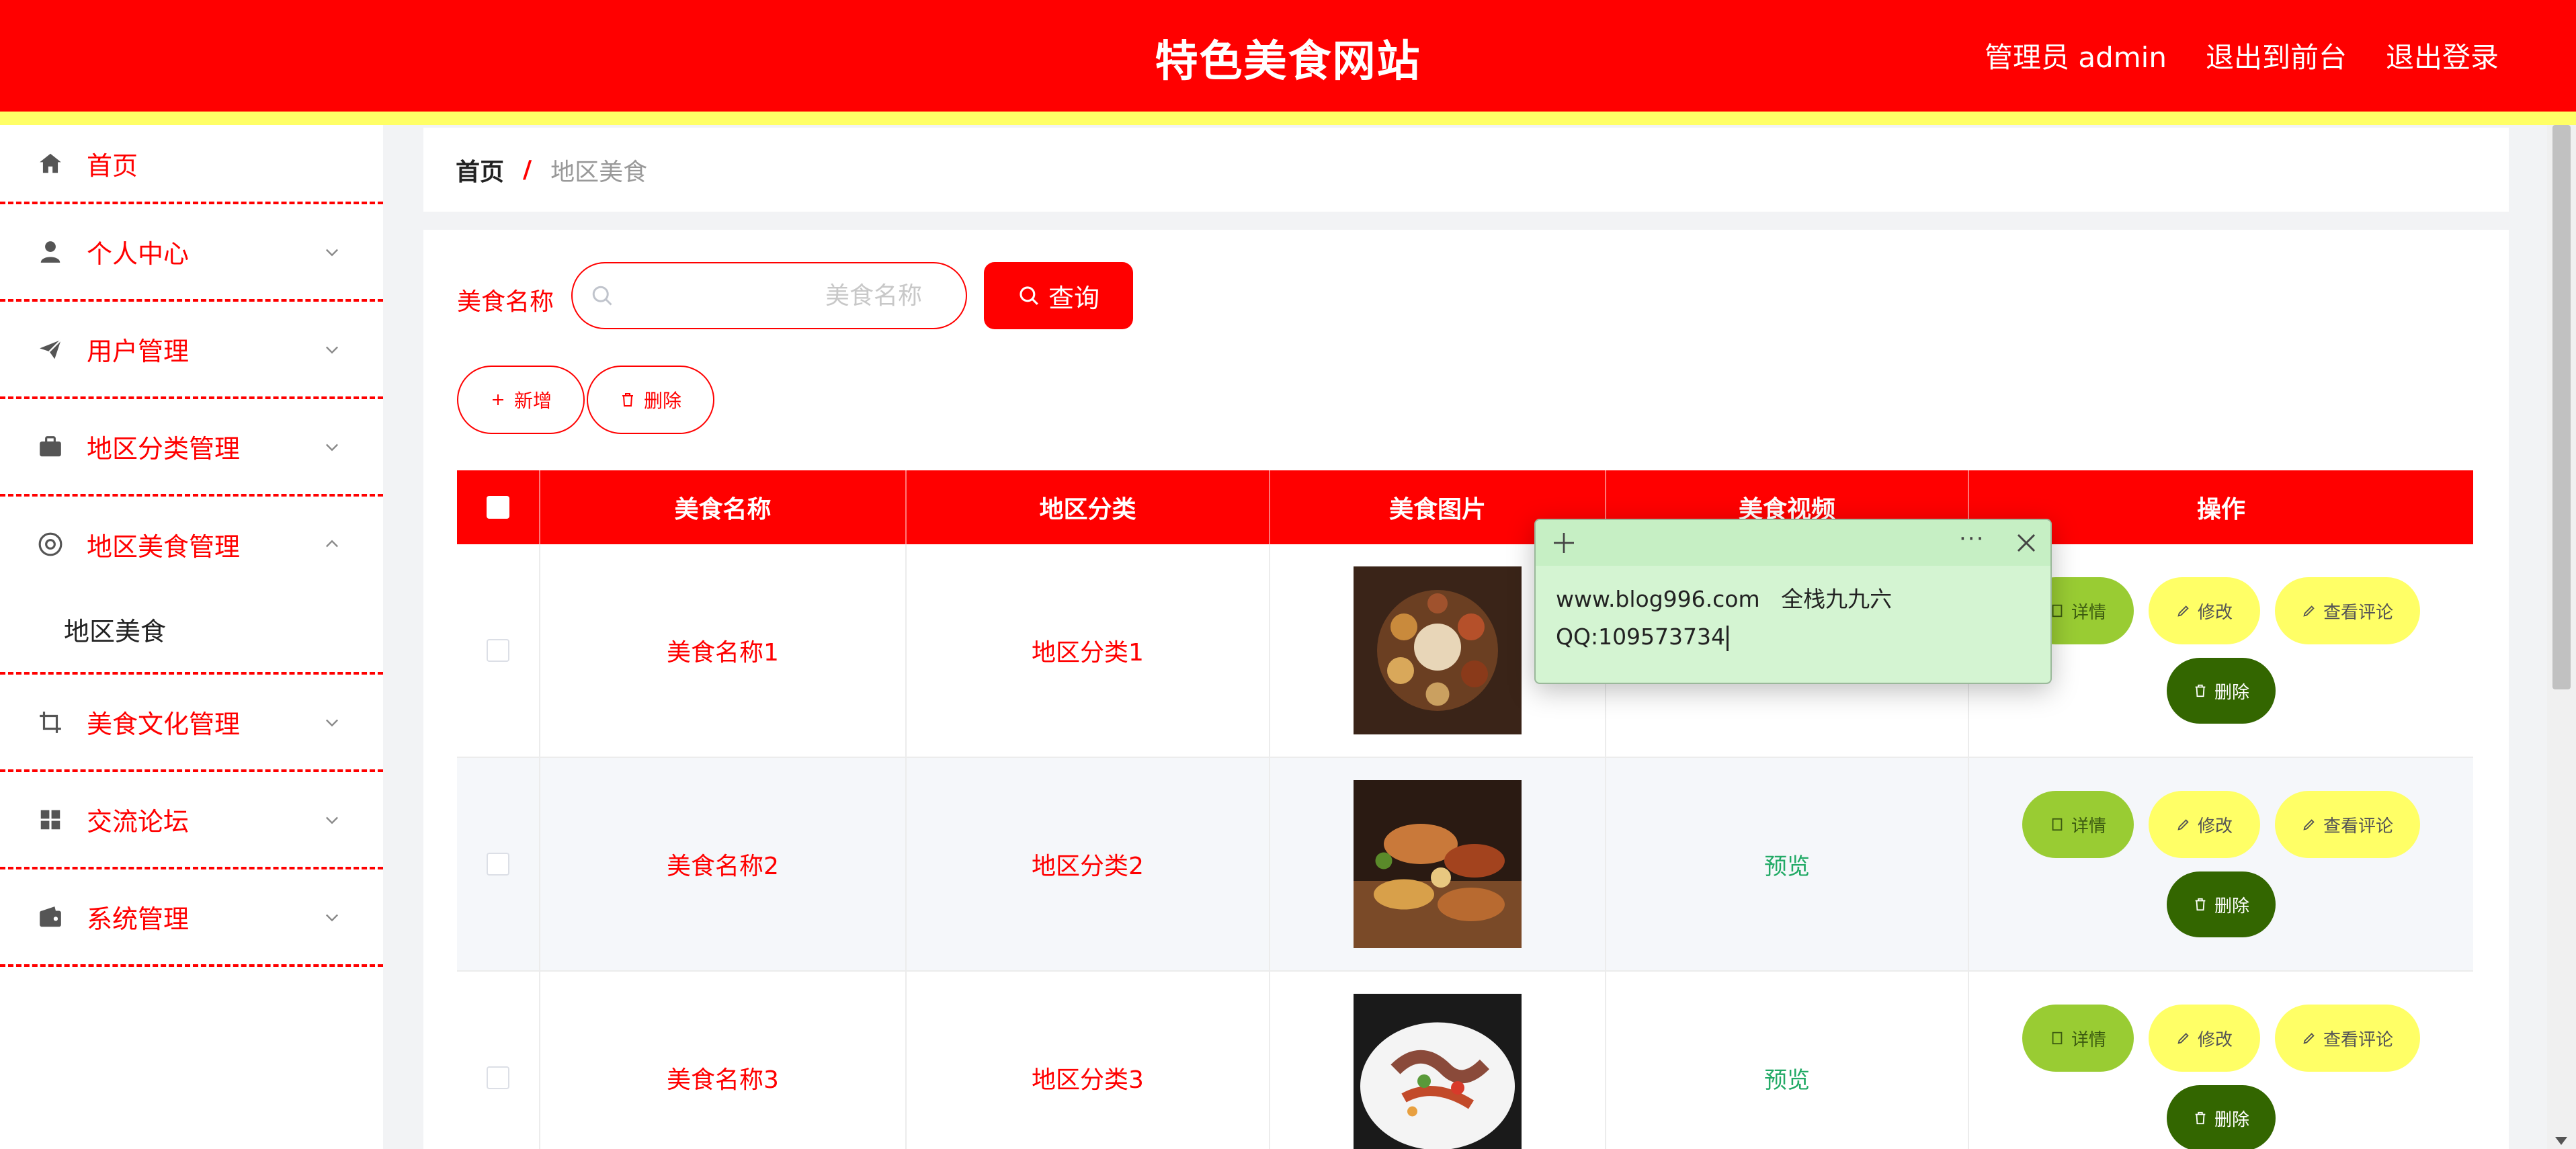  I want to click on sidebar-item-food-culture-management: 美食文化管理, so click(192, 723).